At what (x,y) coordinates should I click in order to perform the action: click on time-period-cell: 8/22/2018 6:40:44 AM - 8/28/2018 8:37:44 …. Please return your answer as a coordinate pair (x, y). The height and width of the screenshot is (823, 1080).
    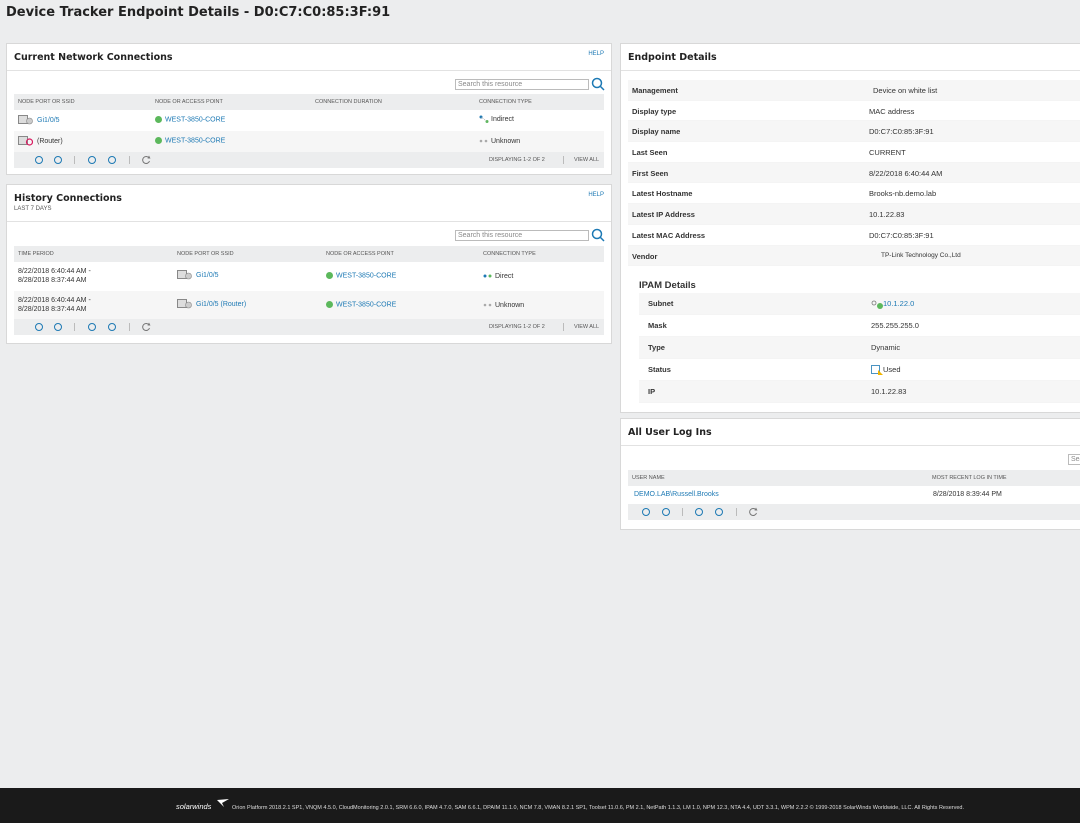
    Looking at the image, I should click on (54, 305).